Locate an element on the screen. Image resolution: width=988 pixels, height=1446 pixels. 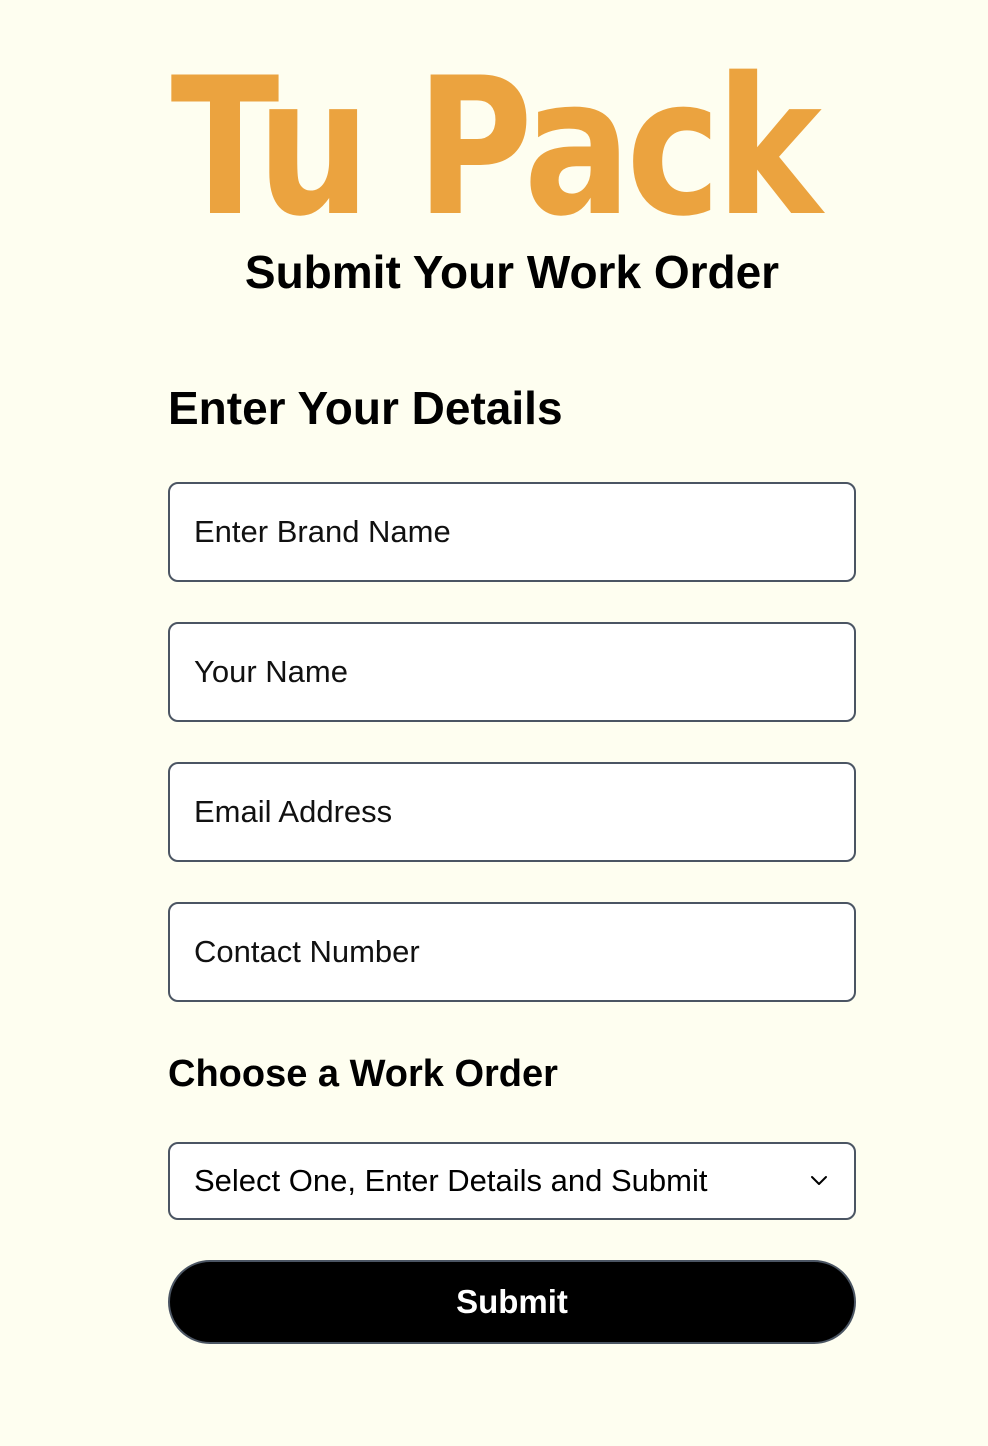
work-order-select-value: Select One, Enter Details and Submit is located at coordinates (451, 1180).